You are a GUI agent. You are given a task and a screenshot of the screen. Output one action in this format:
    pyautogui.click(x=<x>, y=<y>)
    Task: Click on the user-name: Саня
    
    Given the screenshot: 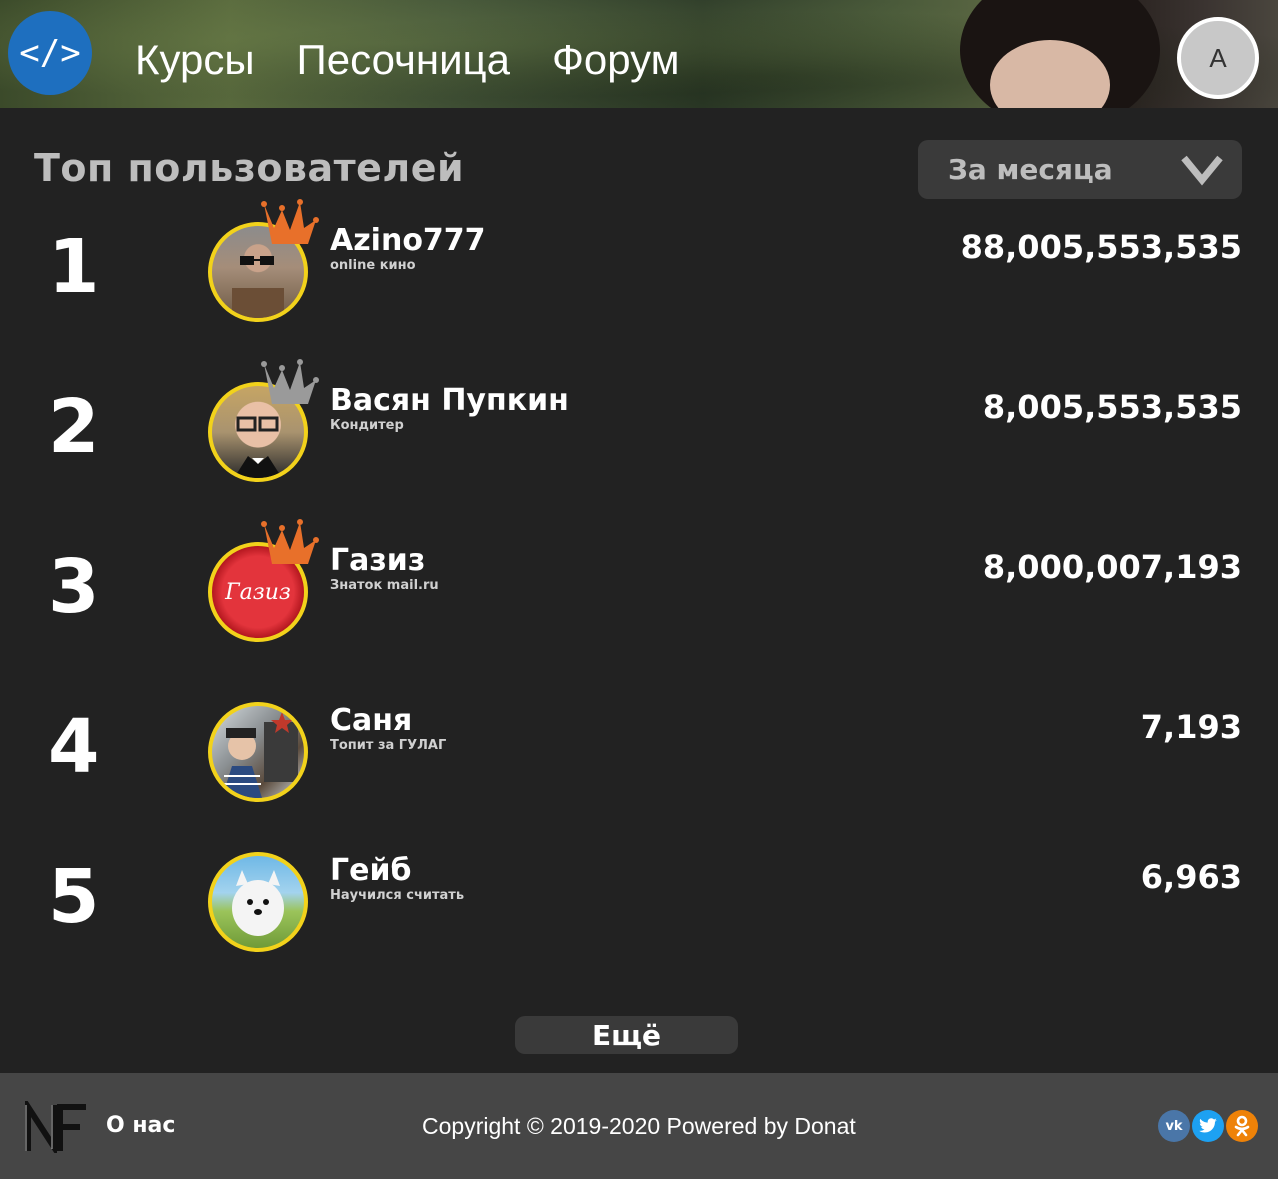 What is the action you would take?
    pyautogui.click(x=371, y=721)
    